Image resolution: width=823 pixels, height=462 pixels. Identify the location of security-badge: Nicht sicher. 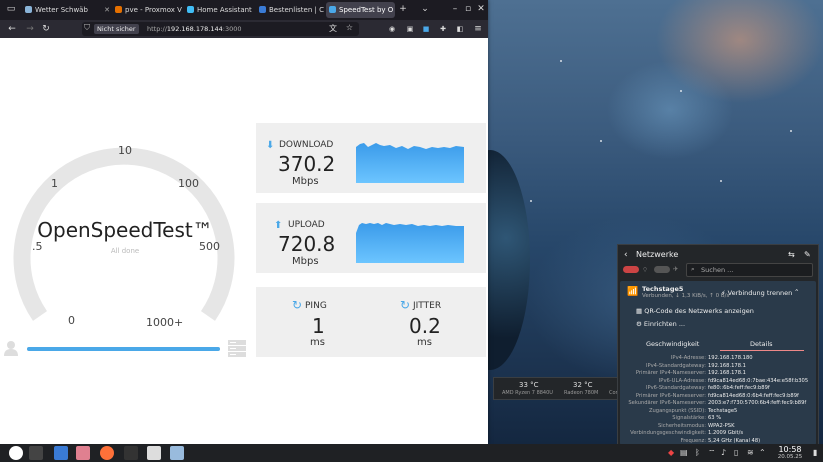
(116, 29).